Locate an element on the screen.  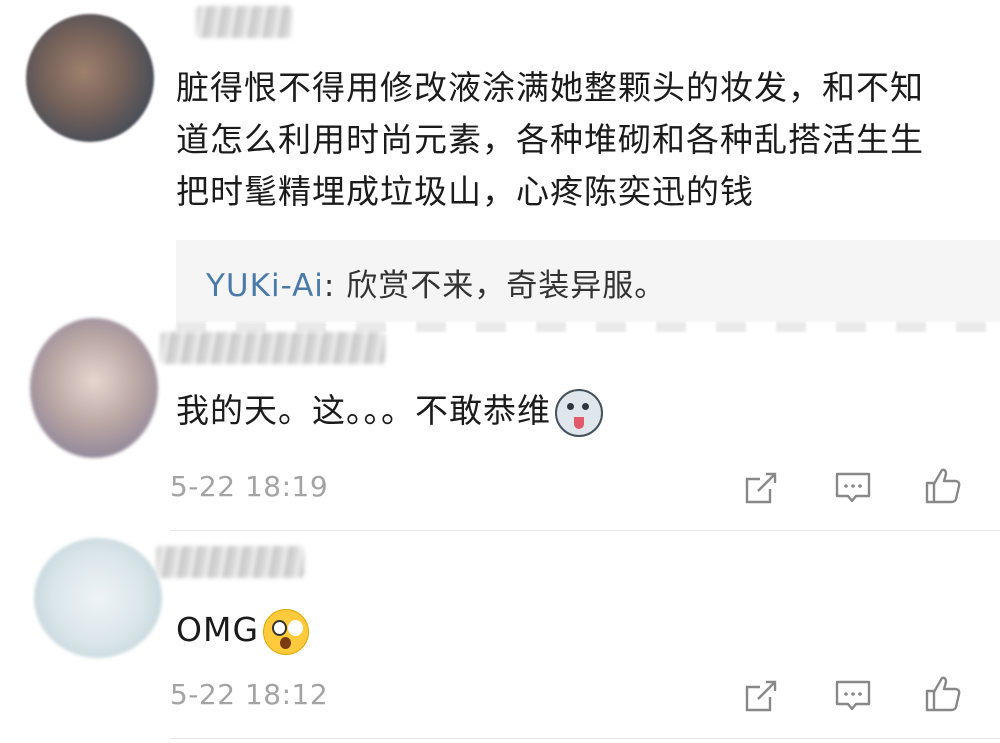
reply-preview: YUKi-Ai: 欣赏不来，奇装异服。 is located at coordinates (588, 281).